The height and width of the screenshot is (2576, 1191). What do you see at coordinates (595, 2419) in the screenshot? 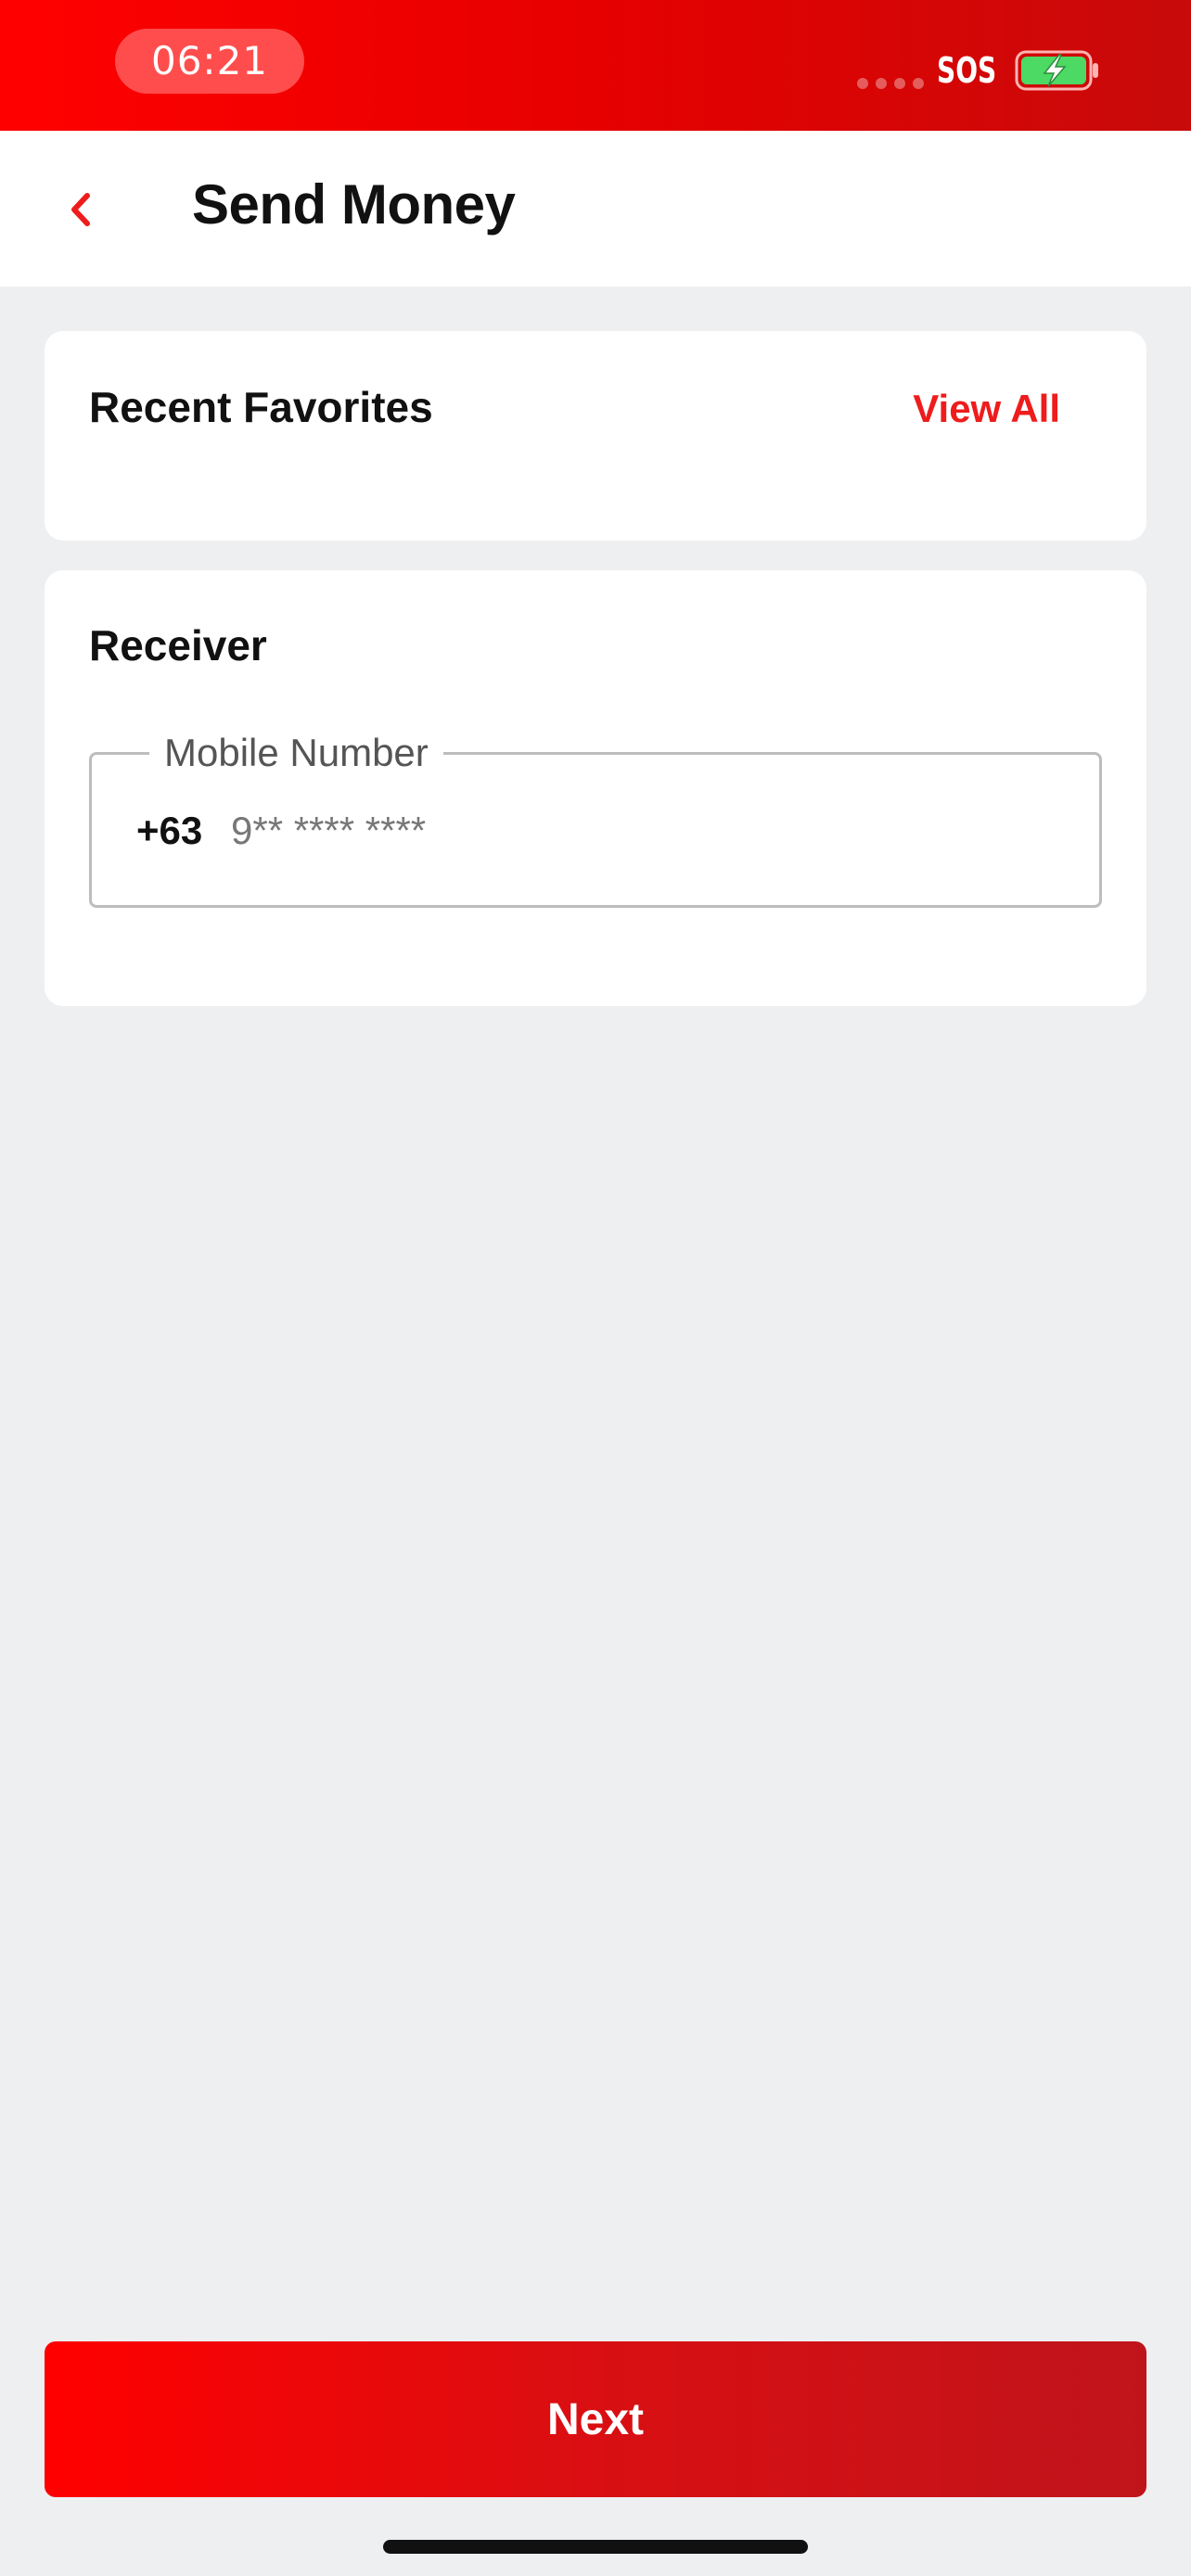
I see `next-button: Next` at bounding box center [595, 2419].